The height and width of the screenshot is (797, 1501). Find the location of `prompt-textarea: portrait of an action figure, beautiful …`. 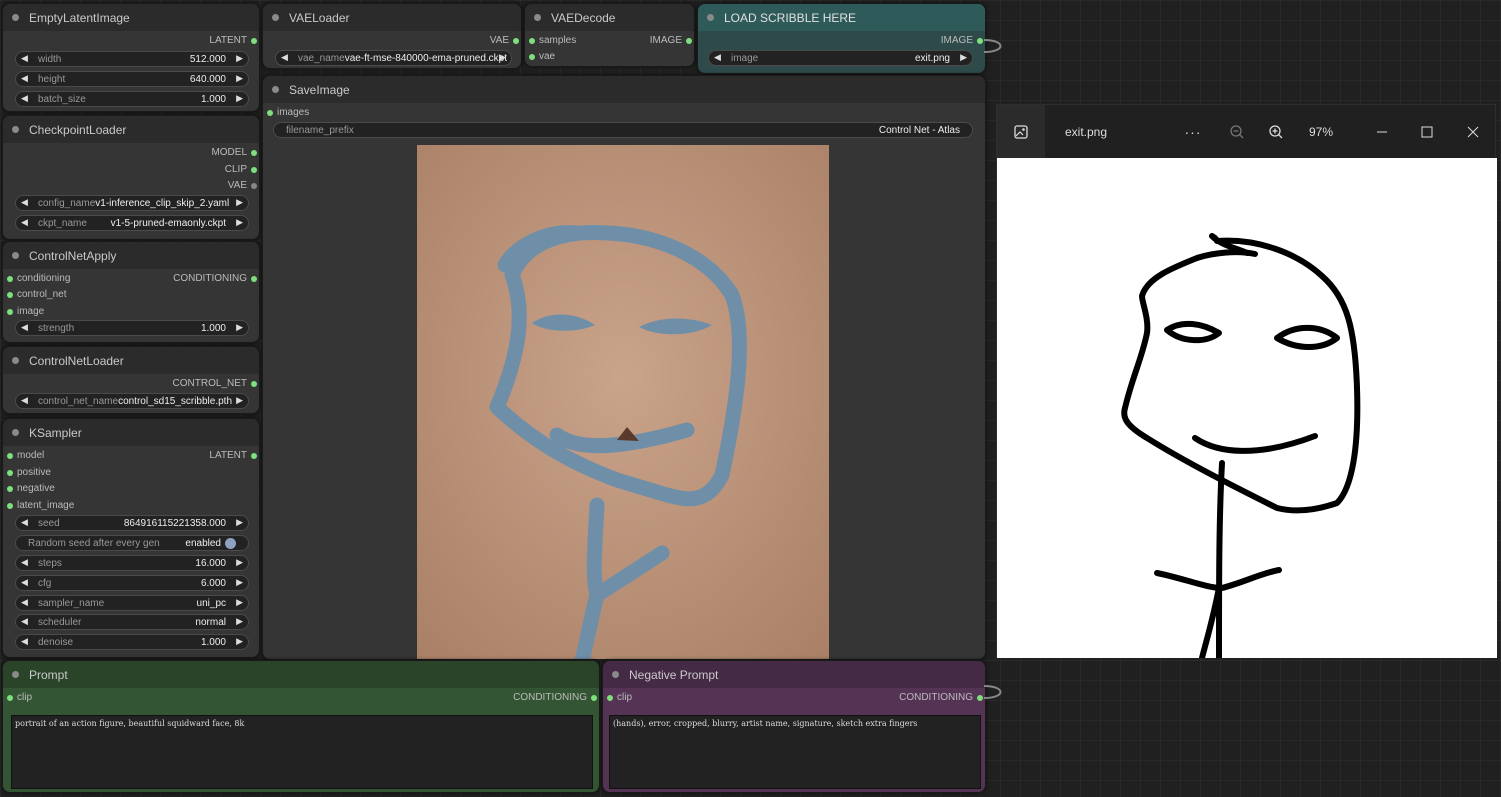

prompt-textarea: portrait of an action figure, beautiful … is located at coordinates (302, 752).